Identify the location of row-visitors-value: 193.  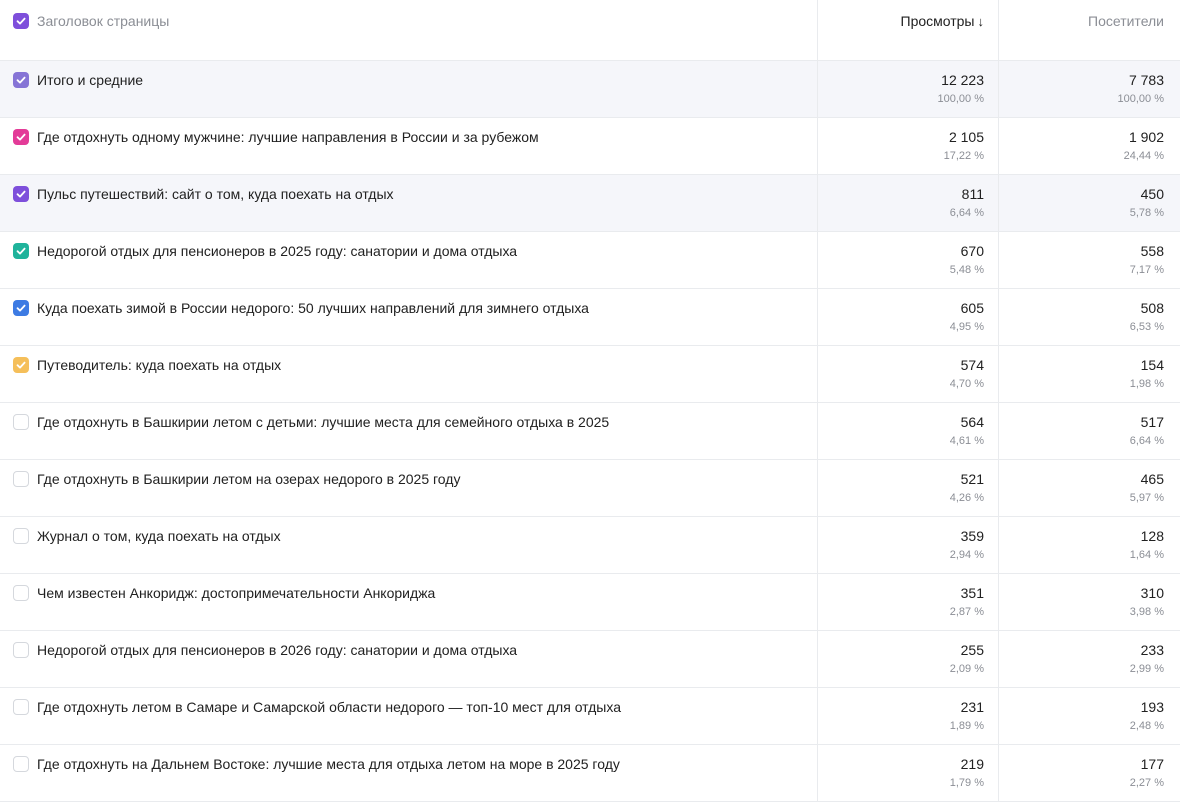
(1152, 707).